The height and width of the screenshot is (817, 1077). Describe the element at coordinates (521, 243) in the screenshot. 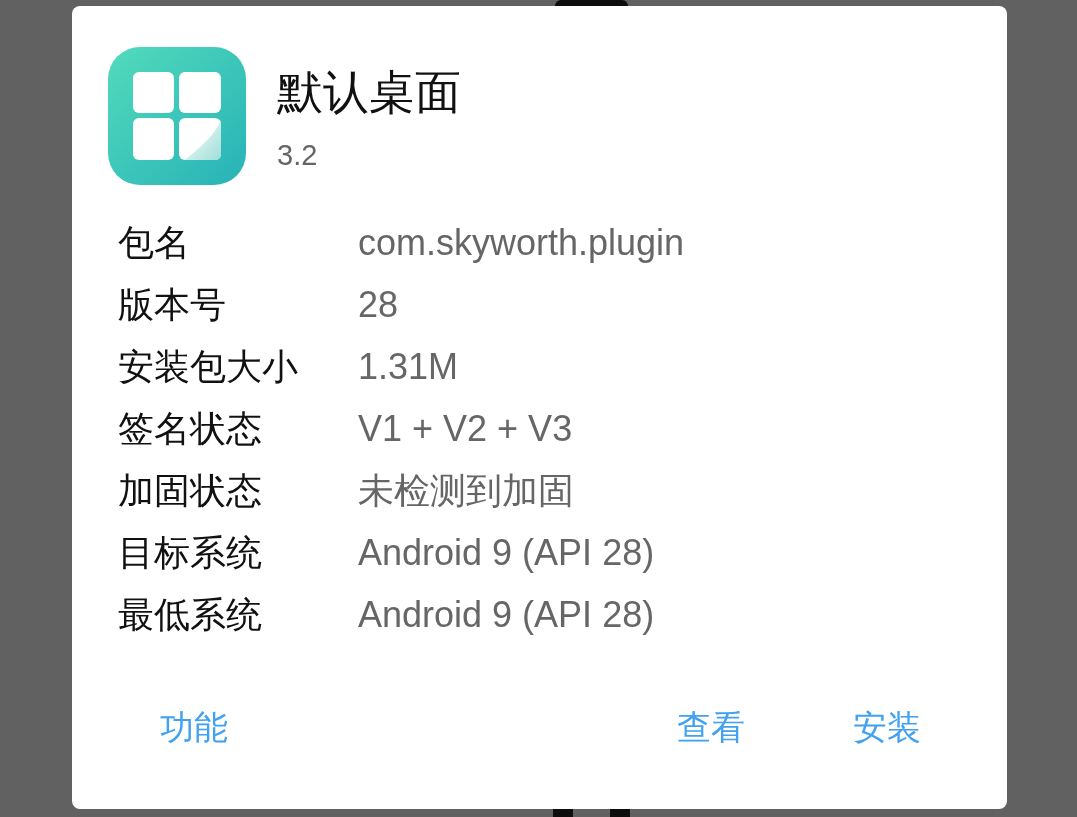

I see `detail-value: com.skyworth.plugin` at that location.